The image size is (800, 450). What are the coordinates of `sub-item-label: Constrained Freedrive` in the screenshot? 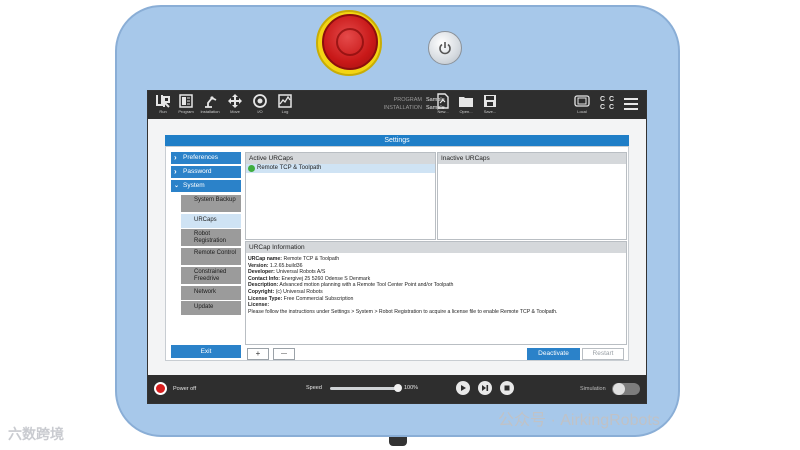 It's located at (210, 275).